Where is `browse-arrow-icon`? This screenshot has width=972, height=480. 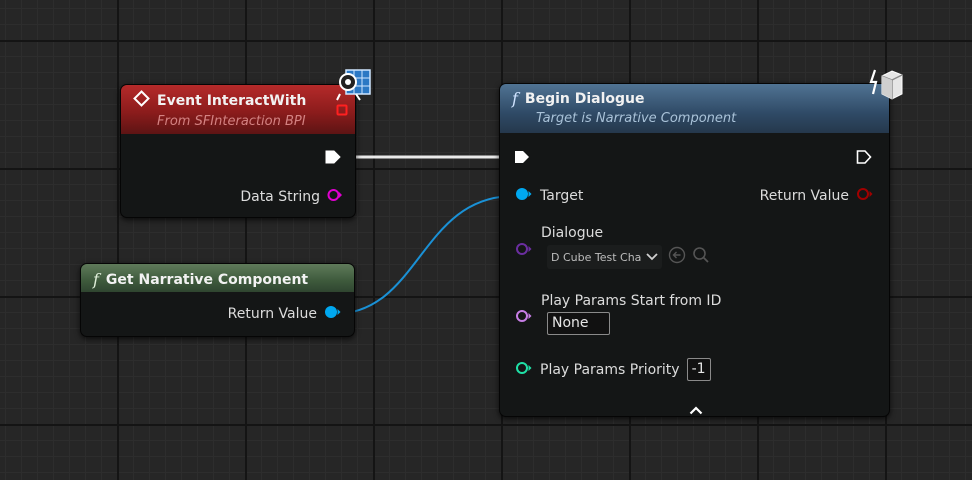 browse-arrow-icon is located at coordinates (677, 257).